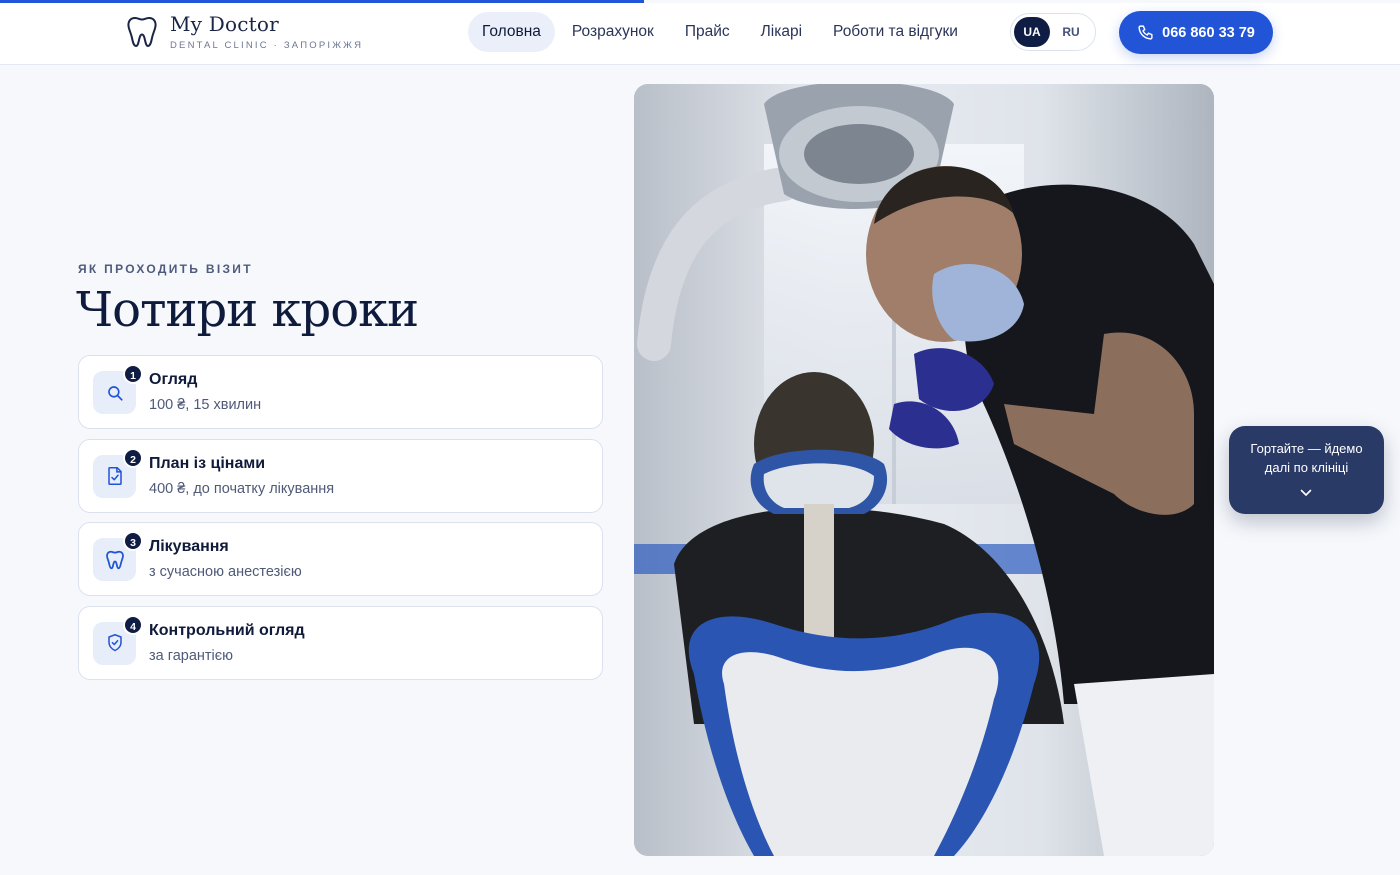 The height and width of the screenshot is (875, 1400). What do you see at coordinates (165, 269) in the screenshot?
I see `section-eyebrow: ЯК ПРОХОДИТЬ ВІЗИТ` at bounding box center [165, 269].